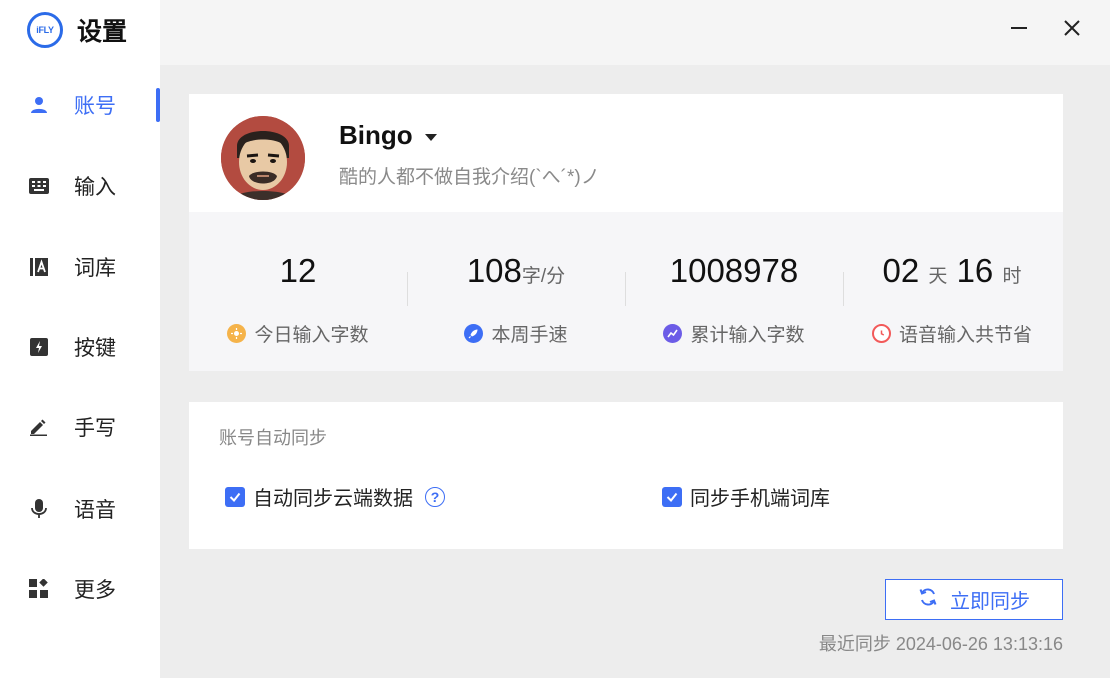 This screenshot has height=678, width=1110. Describe the element at coordinates (39, 186) in the screenshot. I see `keyboard-icon` at that location.